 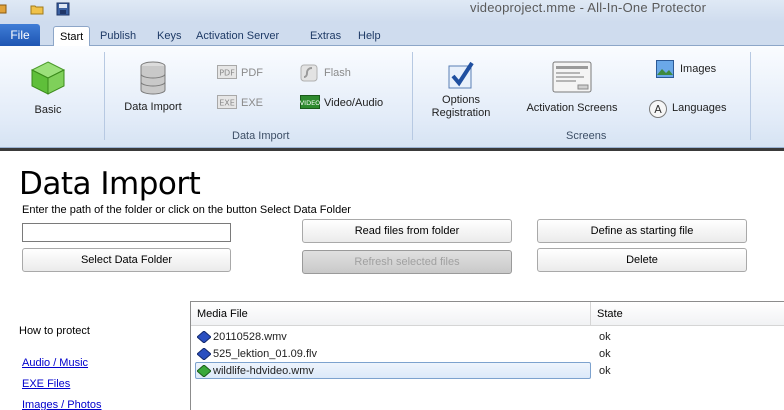 I want to click on file-menu-button: File, so click(x=20, y=35).